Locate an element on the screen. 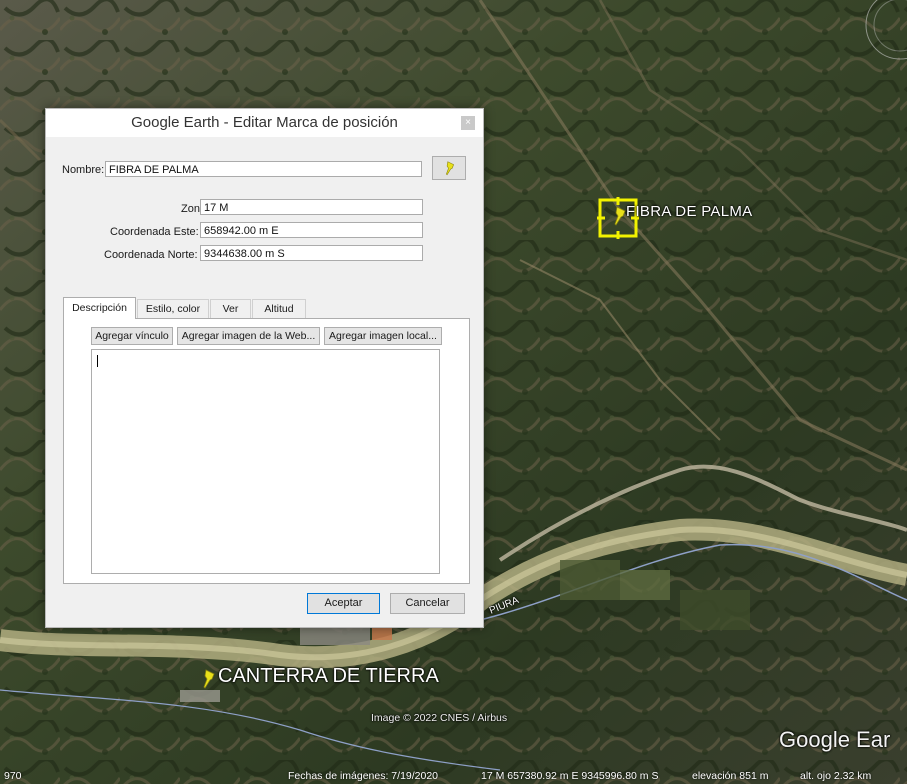 The image size is (907, 784). text-caret is located at coordinates (97, 361).